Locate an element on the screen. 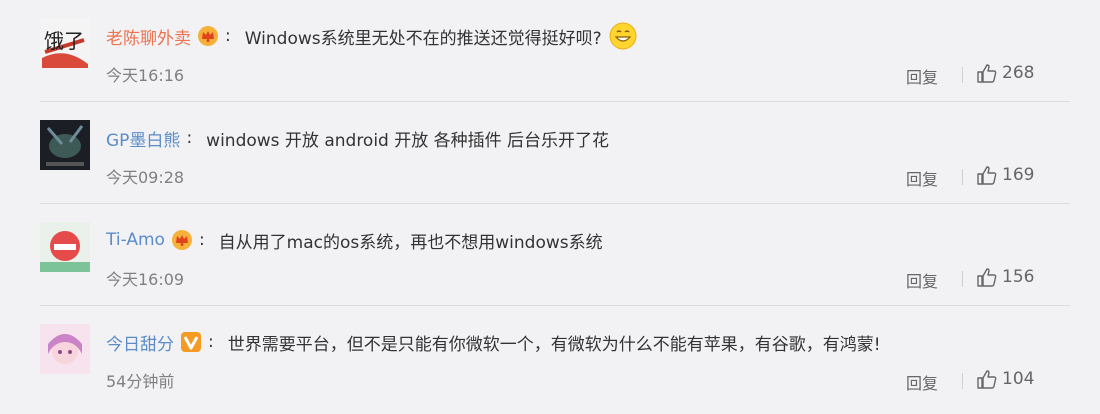 The height and width of the screenshot is (414, 1100). like-button: 156 is located at coordinates (1005, 277).